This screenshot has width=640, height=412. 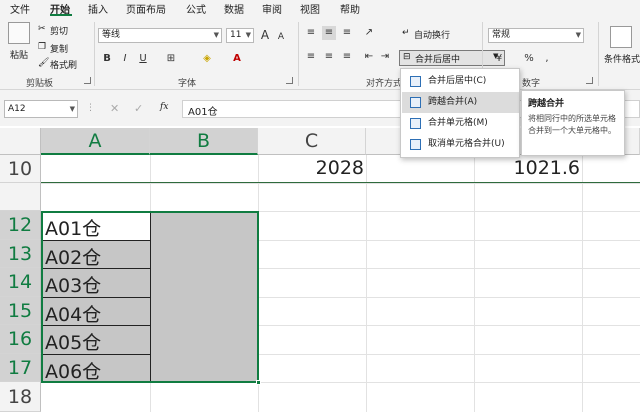 What do you see at coordinates (234, 8) in the screenshot?
I see `menu-data: 数据` at bounding box center [234, 8].